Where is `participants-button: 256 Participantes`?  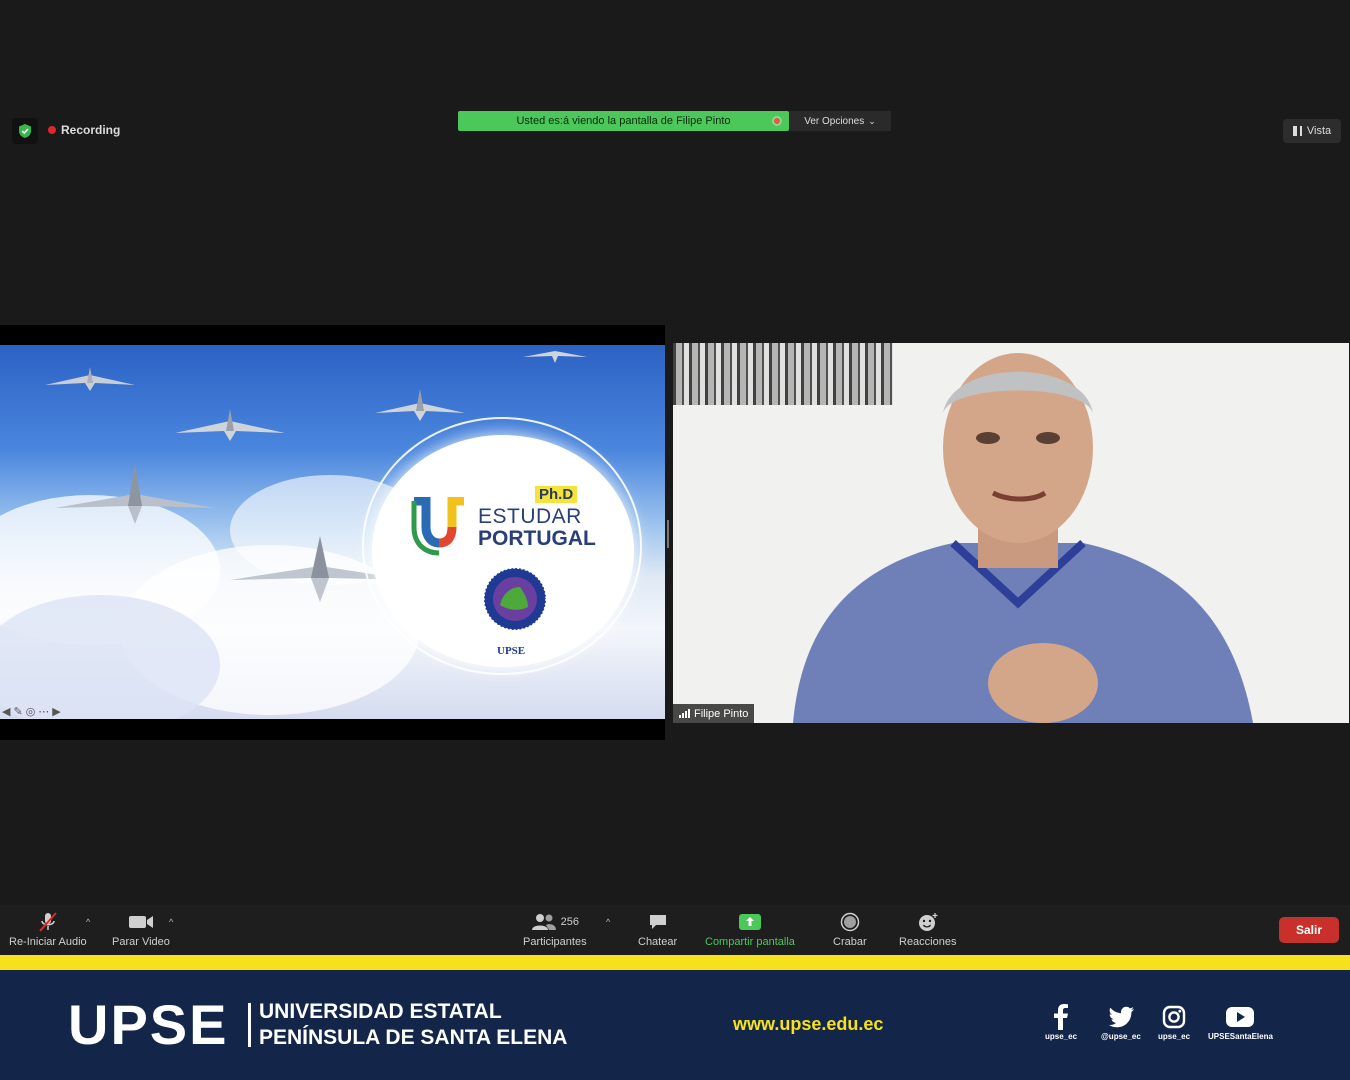 participants-button: 256 Participantes is located at coordinates (555, 929).